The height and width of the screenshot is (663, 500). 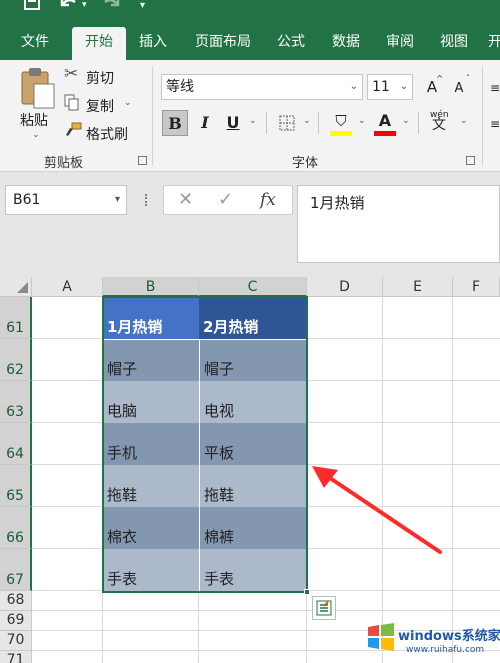 I want to click on italic-label: I, so click(x=205, y=122).